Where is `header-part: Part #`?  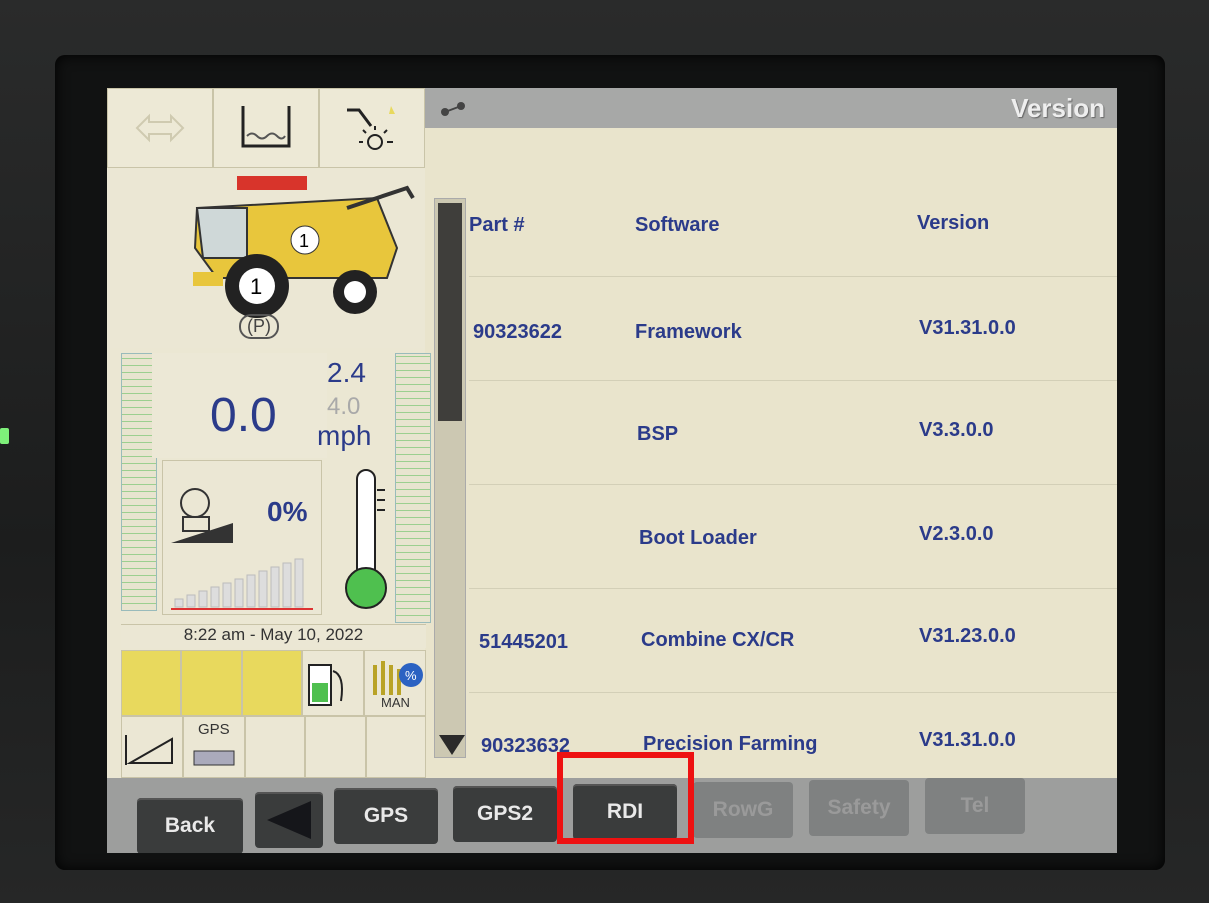
header-part: Part # is located at coordinates (497, 225).